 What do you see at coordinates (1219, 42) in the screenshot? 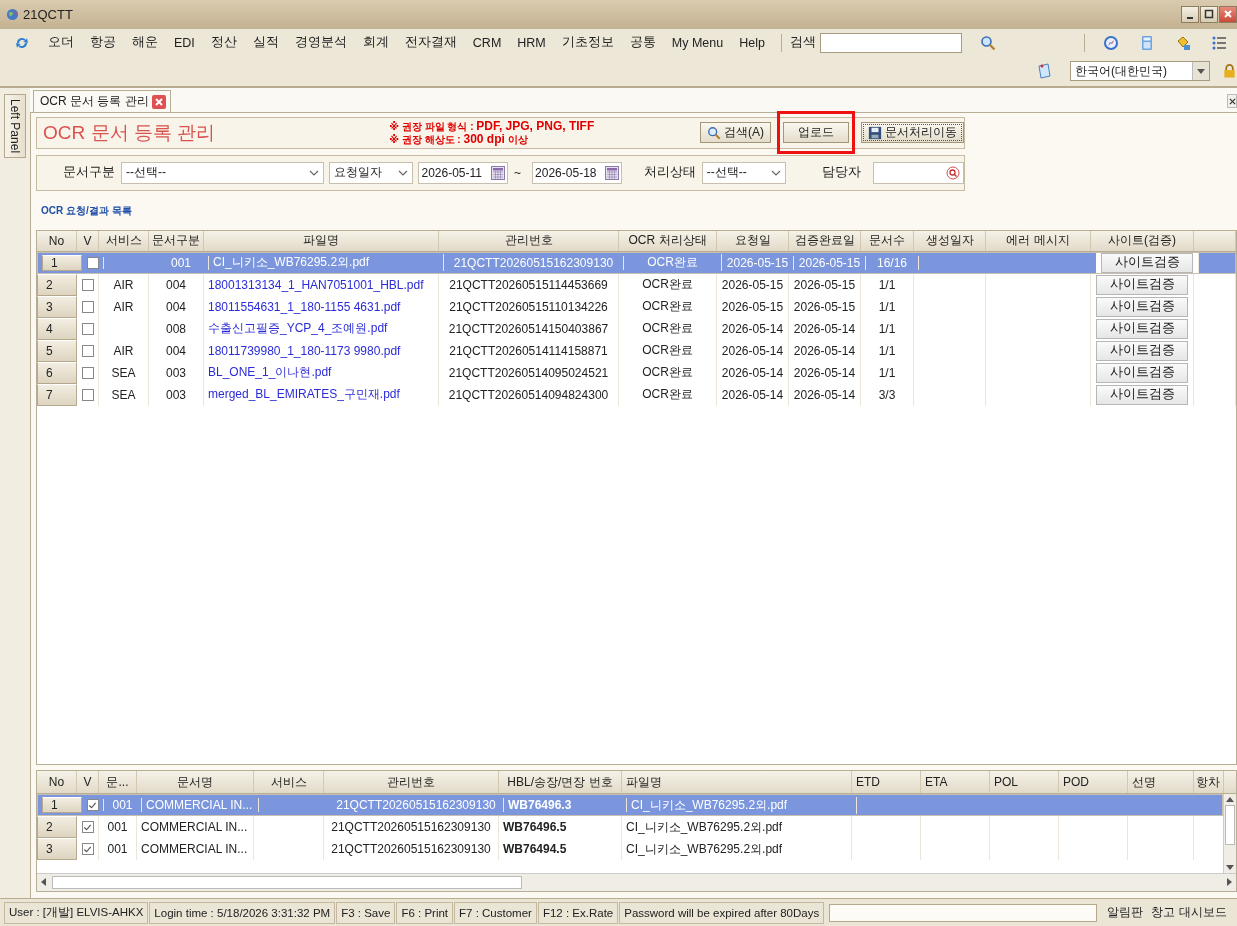
I see `list-icon` at bounding box center [1219, 42].